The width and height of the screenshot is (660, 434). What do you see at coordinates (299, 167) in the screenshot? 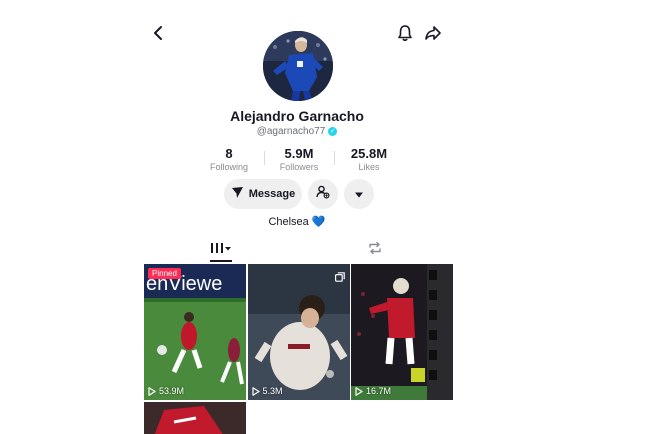
I see `stat-label: Followers` at bounding box center [299, 167].